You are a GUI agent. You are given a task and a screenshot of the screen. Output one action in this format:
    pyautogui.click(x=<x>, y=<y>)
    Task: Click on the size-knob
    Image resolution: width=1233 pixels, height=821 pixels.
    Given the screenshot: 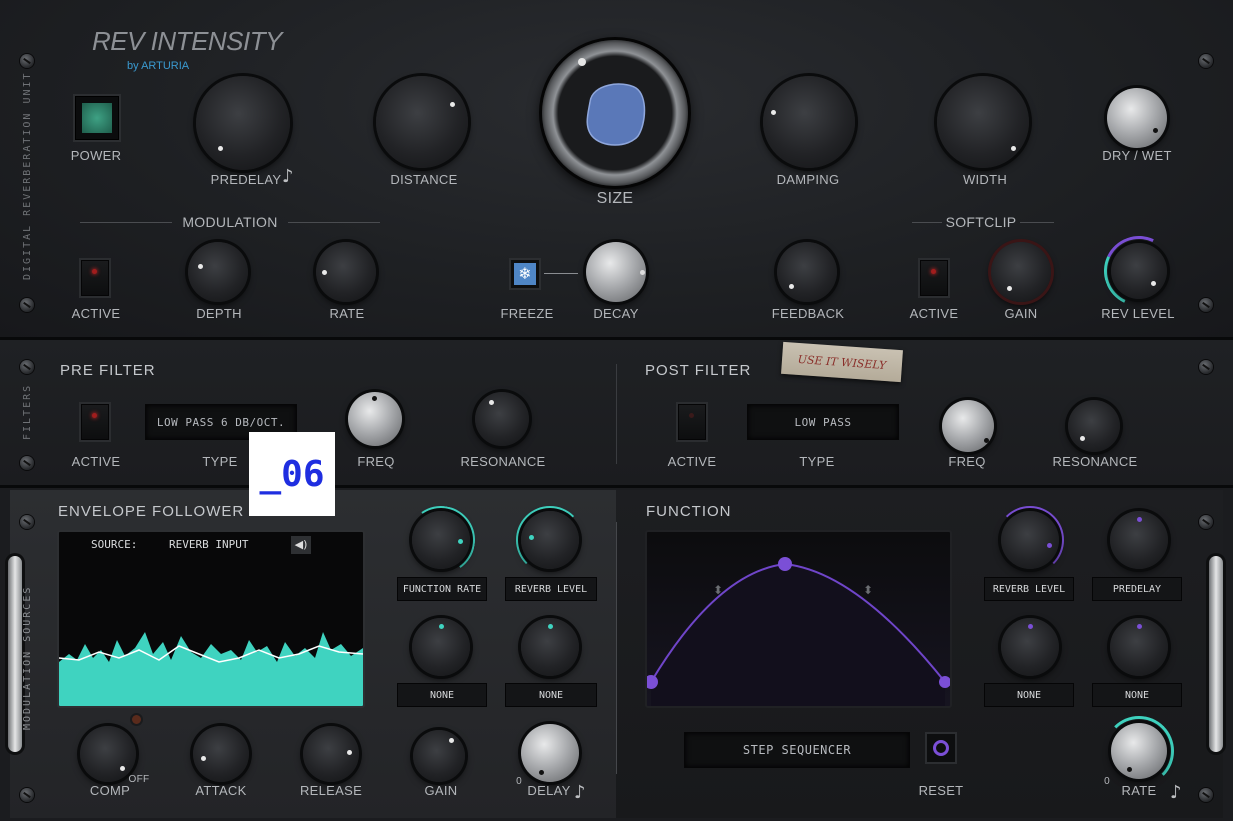 What is the action you would take?
    pyautogui.click(x=615, y=113)
    